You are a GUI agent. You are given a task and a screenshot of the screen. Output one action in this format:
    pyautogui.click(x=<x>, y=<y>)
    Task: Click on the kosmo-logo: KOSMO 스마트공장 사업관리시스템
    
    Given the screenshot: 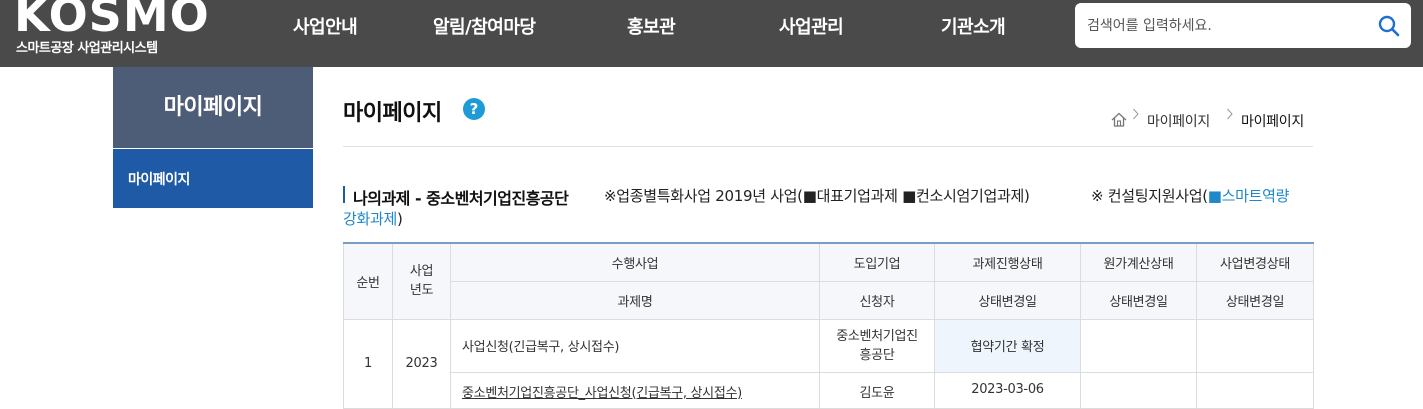 What is the action you would take?
    pyautogui.click(x=114, y=33)
    